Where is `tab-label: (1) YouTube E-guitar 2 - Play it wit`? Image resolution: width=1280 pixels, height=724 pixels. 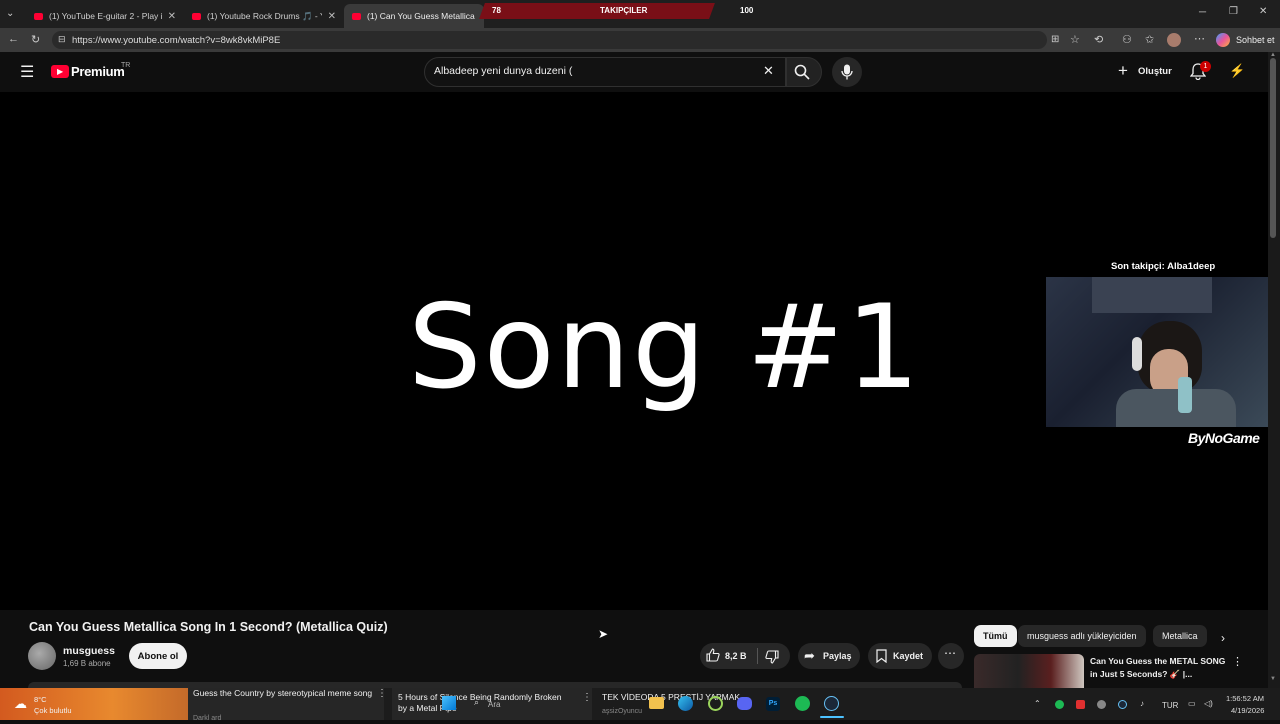
tab-label: (1) YouTube E-guitar 2 - Play it wit is located at coordinates (105, 16).